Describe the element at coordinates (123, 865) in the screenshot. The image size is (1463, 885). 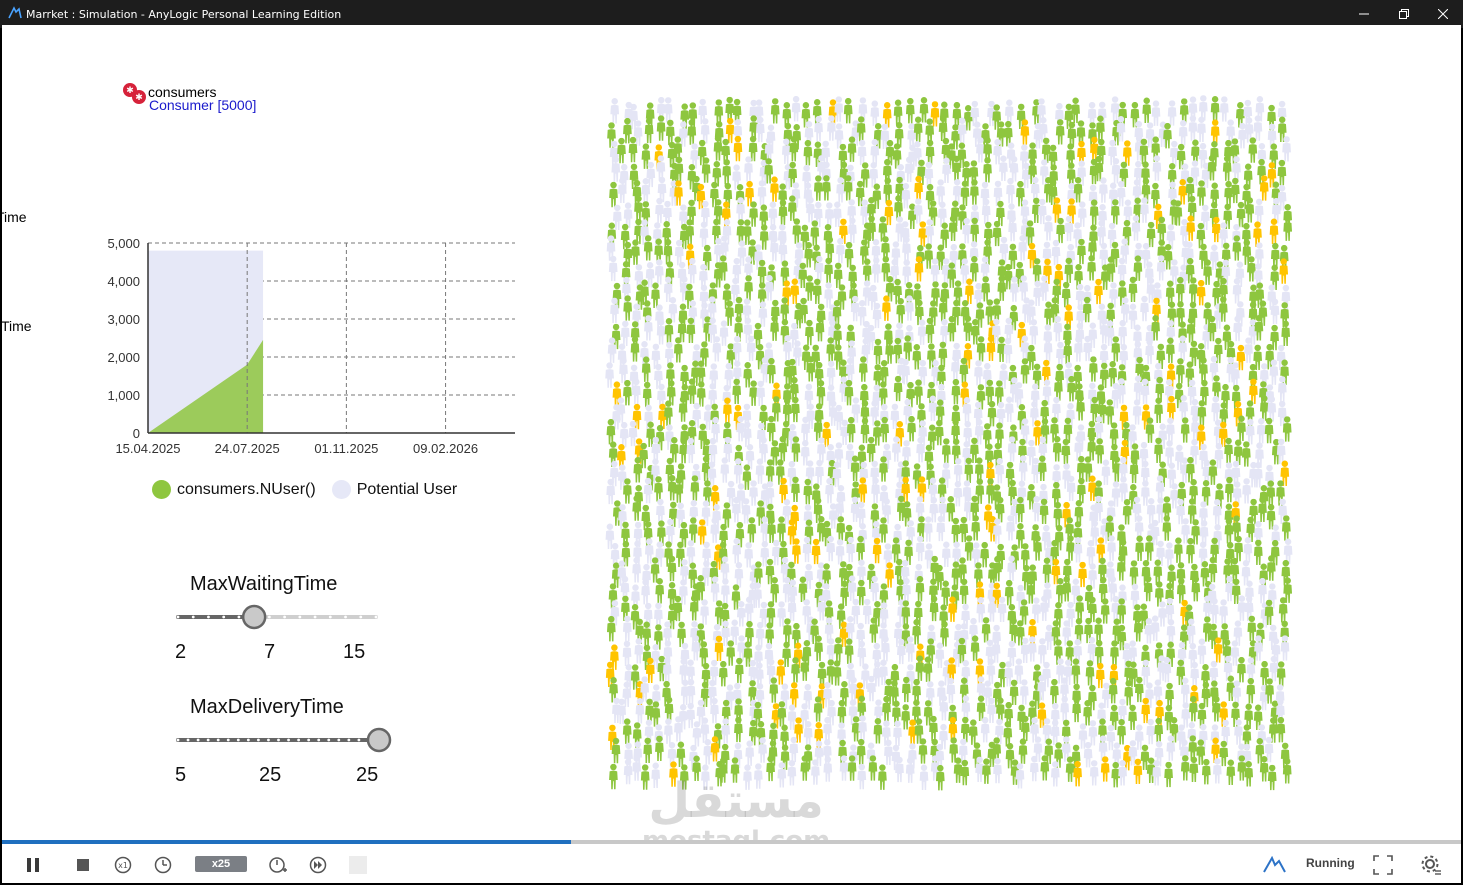
I see `realtime-x1-button: x1` at that location.